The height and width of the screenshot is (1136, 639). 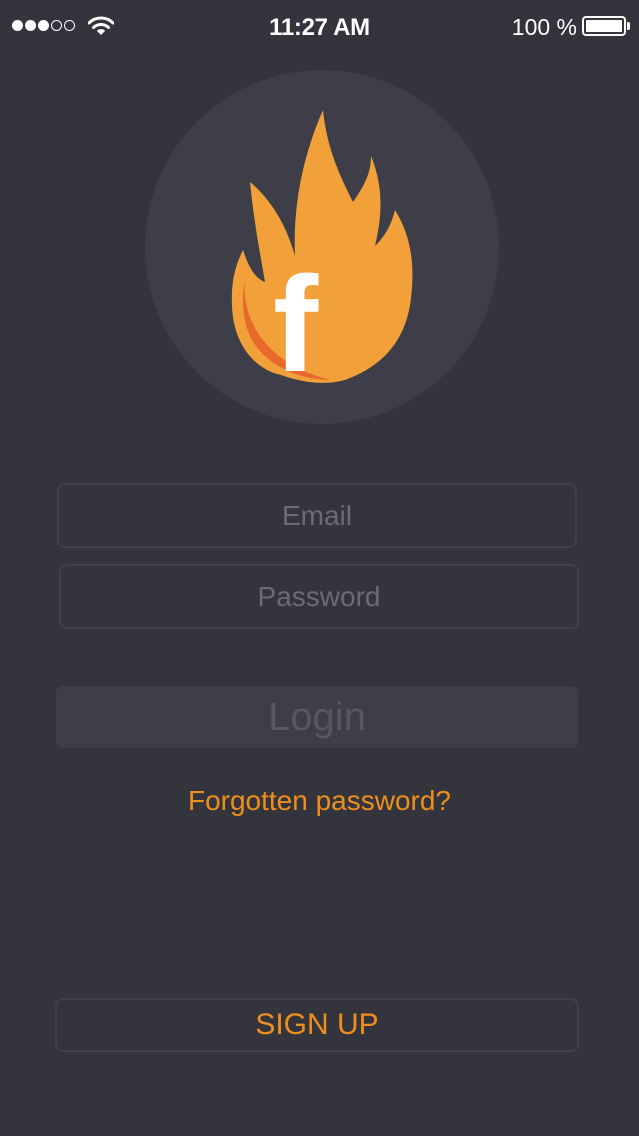 I want to click on status-bar: 11:27 AM 100 %, so click(x=319, y=27).